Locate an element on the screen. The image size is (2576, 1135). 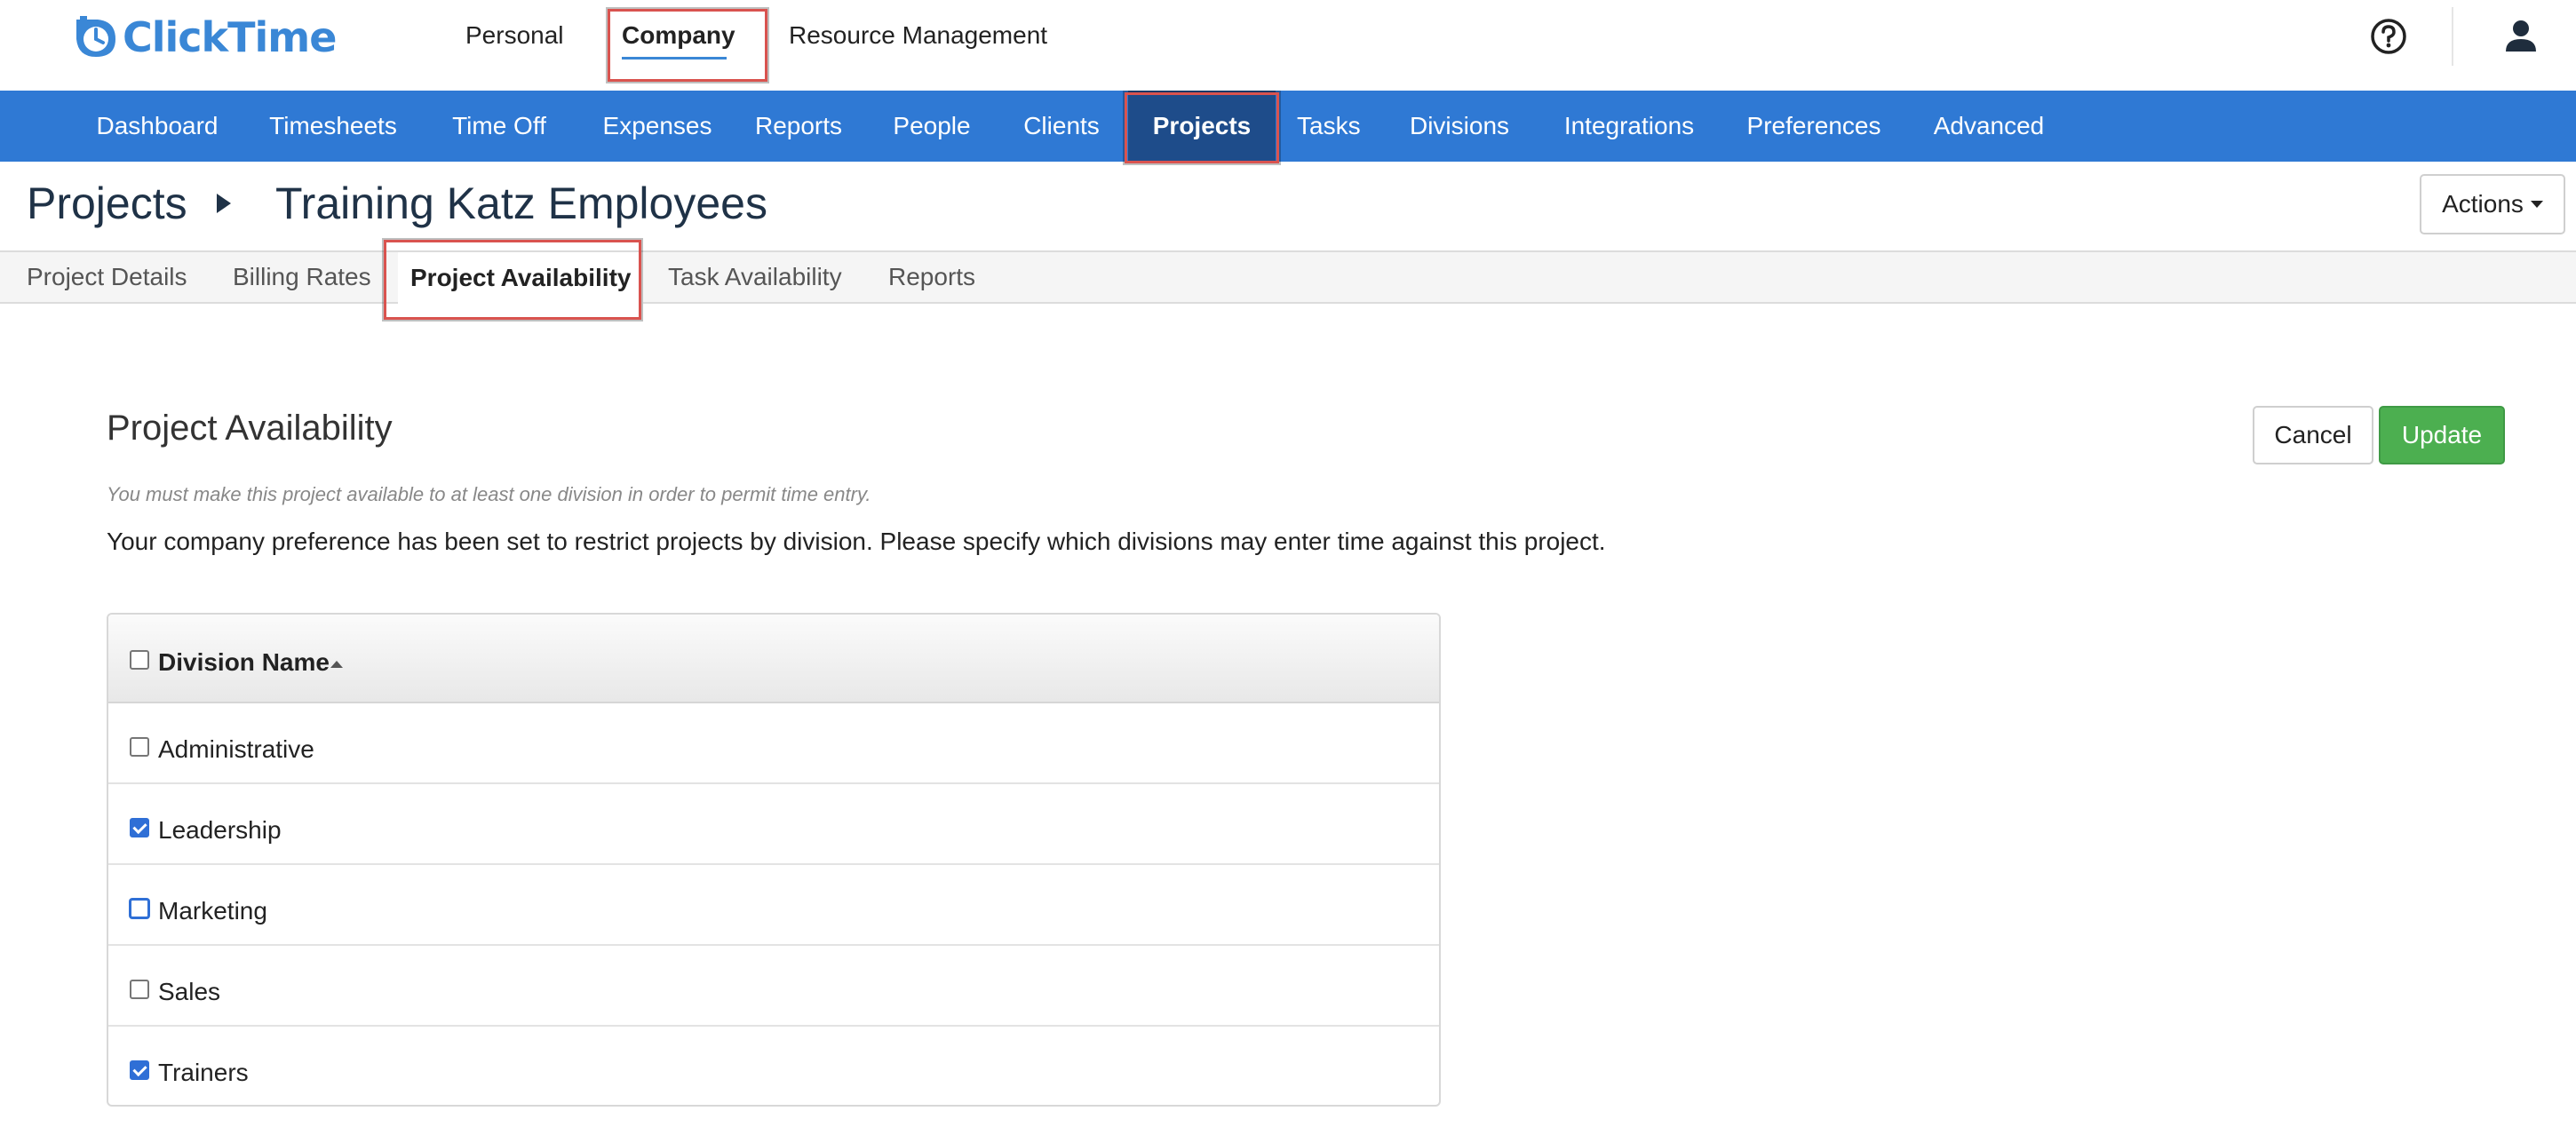
row-checkbox-administrative is located at coordinates (139, 747).